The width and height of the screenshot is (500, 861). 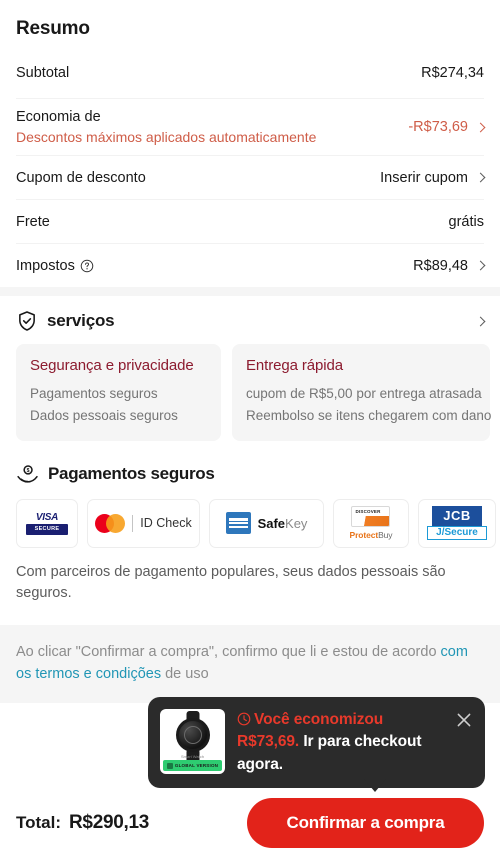 What do you see at coordinates (27, 321) in the screenshot?
I see `shield-check-icon` at bounding box center [27, 321].